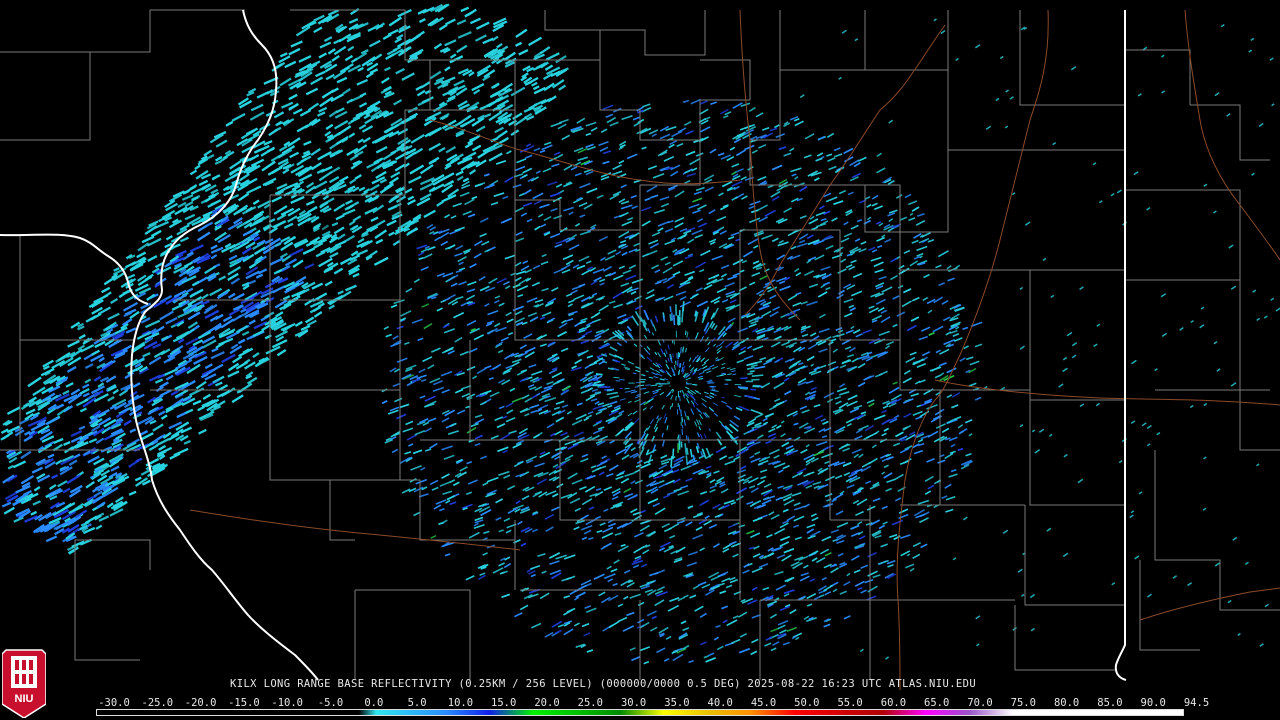 Image resolution: width=1280 pixels, height=720 pixels. Describe the element at coordinates (24, 683) in the screenshot. I see `niu-logo: NIU` at that location.